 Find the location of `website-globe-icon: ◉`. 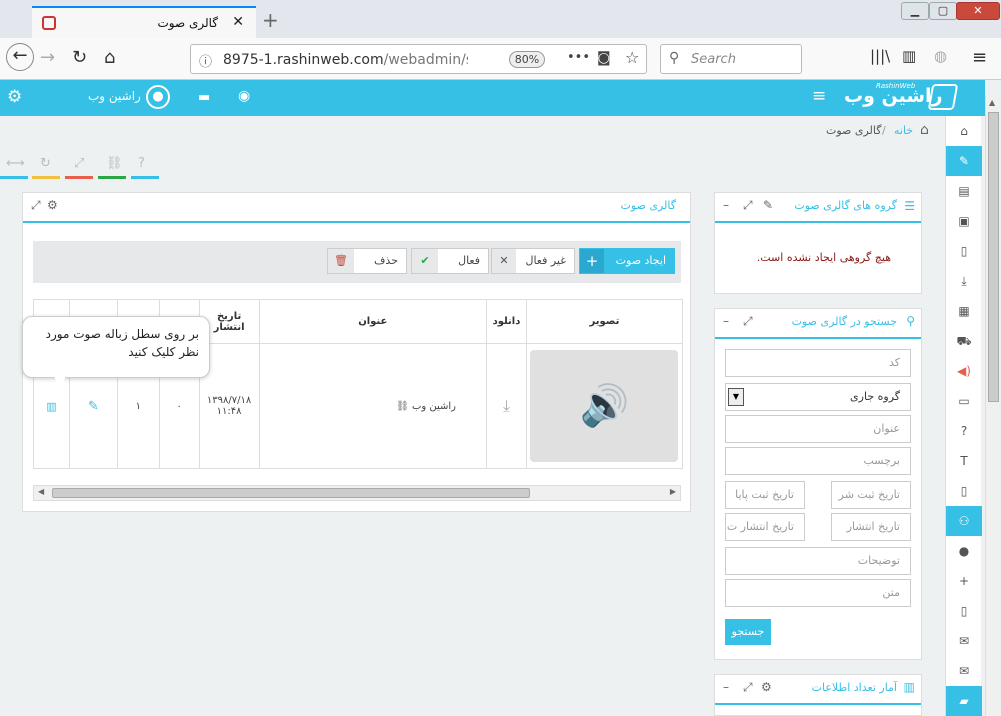

website-globe-icon: ◉ is located at coordinates (244, 96).